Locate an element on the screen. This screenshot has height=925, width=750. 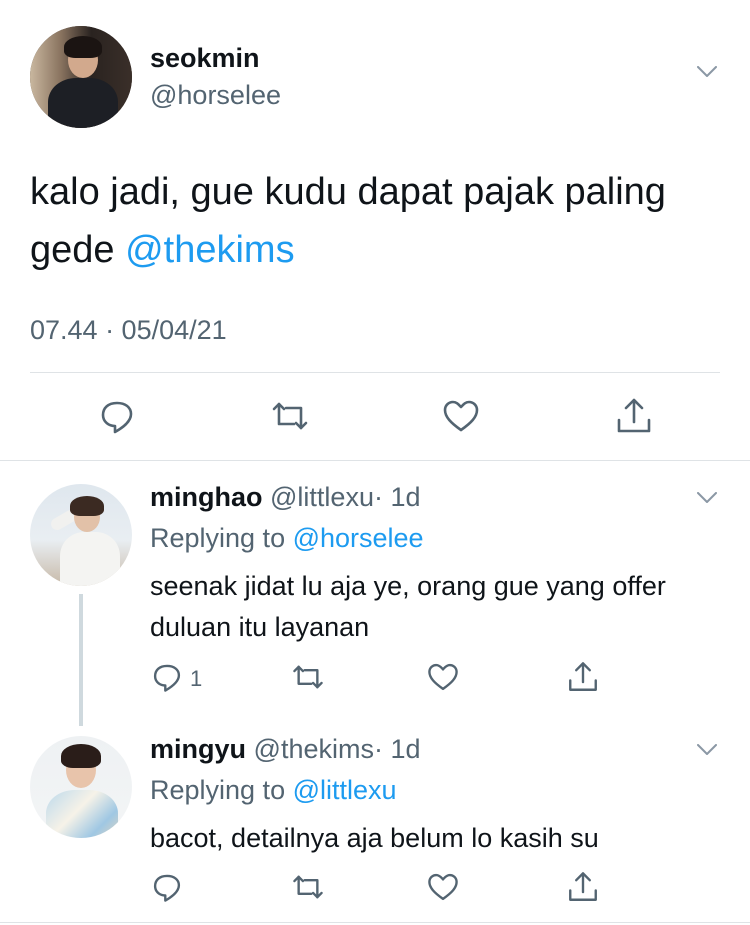
replying-to: Replying to @littlexu is located at coordinates (273, 790).